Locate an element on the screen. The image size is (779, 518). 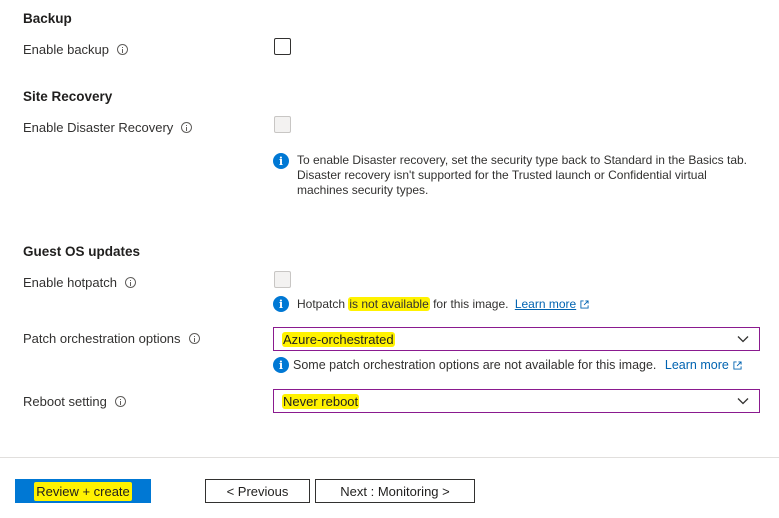
reboot-setting-value: Never reboot is located at coordinates (321, 401).